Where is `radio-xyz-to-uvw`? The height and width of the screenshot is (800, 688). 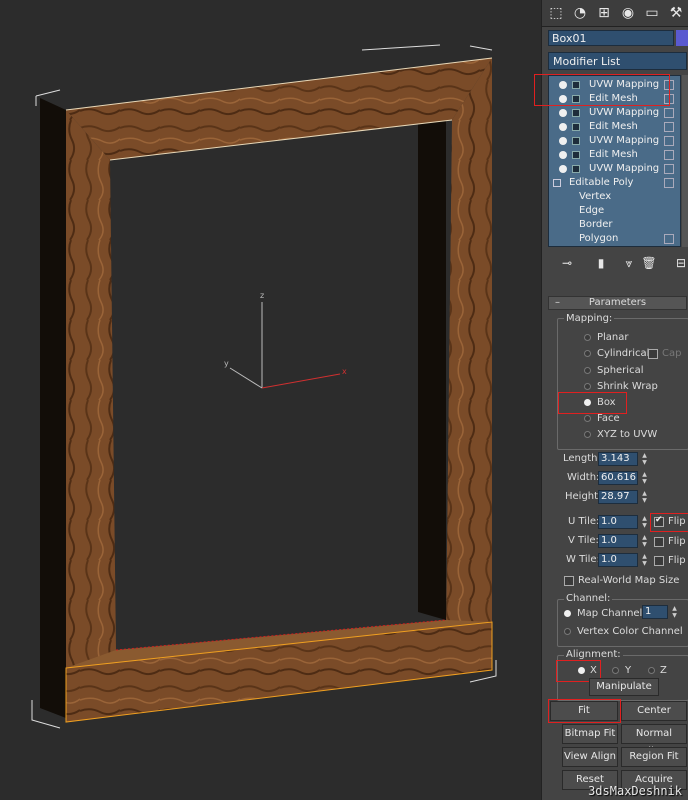
radio-xyz-to-uvw is located at coordinates (587, 434).